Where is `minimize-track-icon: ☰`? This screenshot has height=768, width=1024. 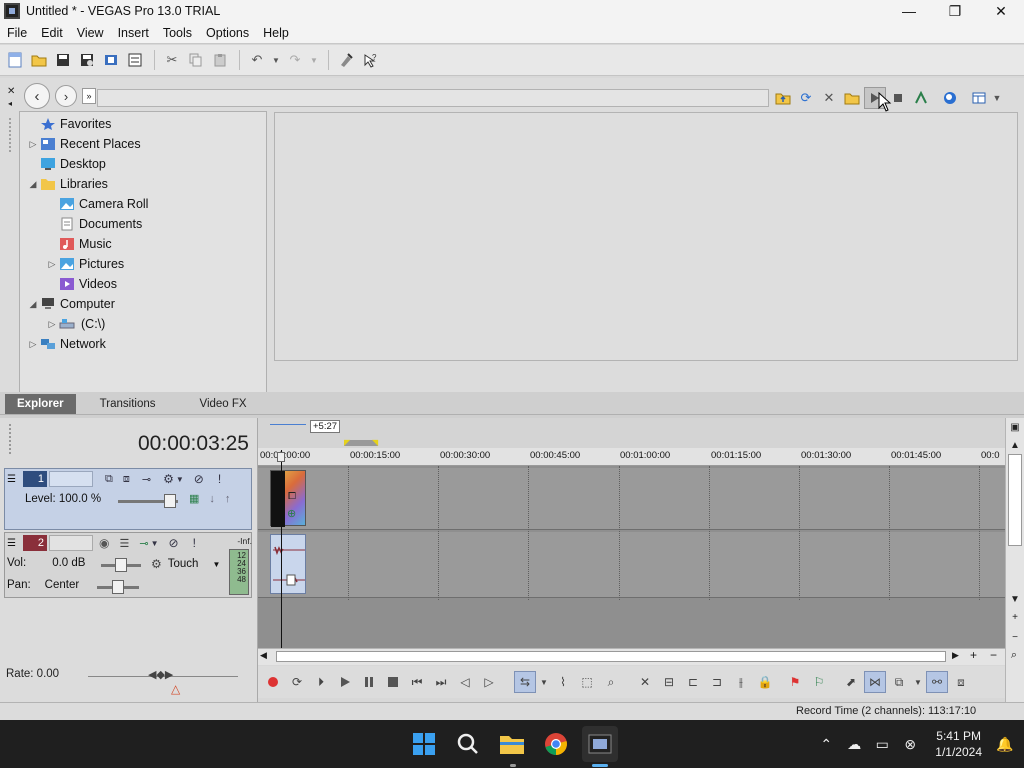
minimize-track-icon: ☰ is located at coordinates (13, 479).